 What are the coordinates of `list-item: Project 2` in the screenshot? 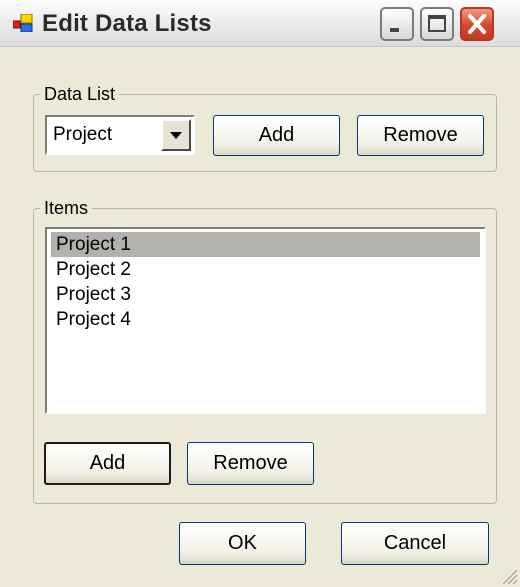 It's located at (265, 269).